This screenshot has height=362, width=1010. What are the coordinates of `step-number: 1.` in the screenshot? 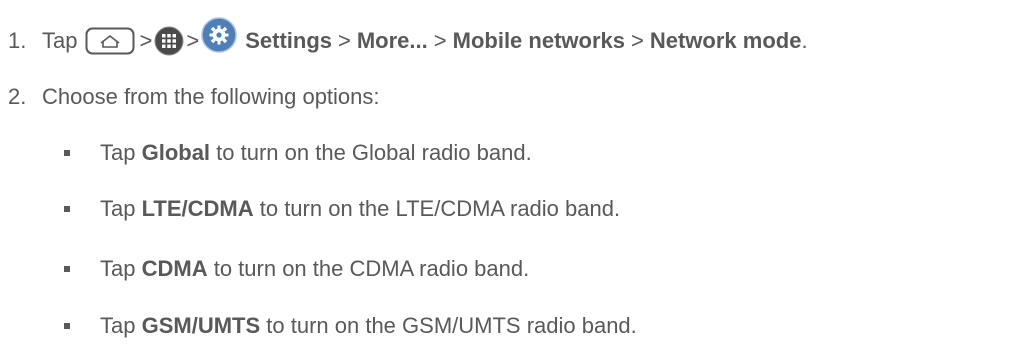 It's located at (17, 40).